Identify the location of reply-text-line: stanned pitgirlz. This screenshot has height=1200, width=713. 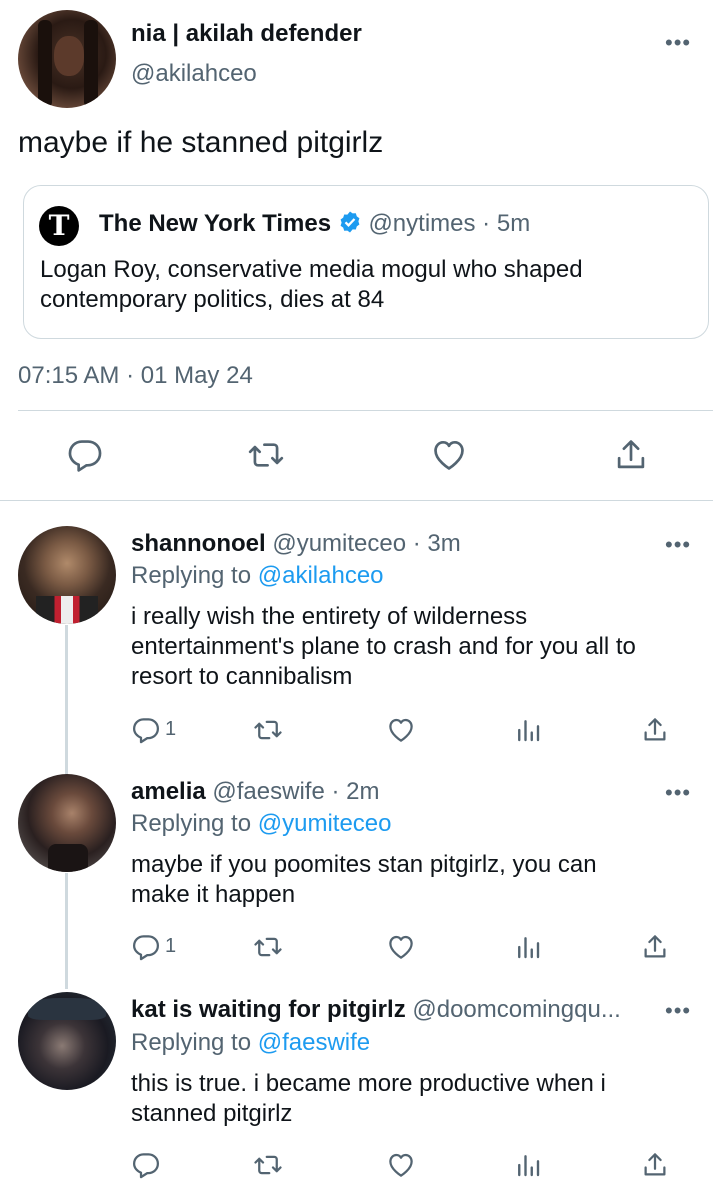
(212, 1113).